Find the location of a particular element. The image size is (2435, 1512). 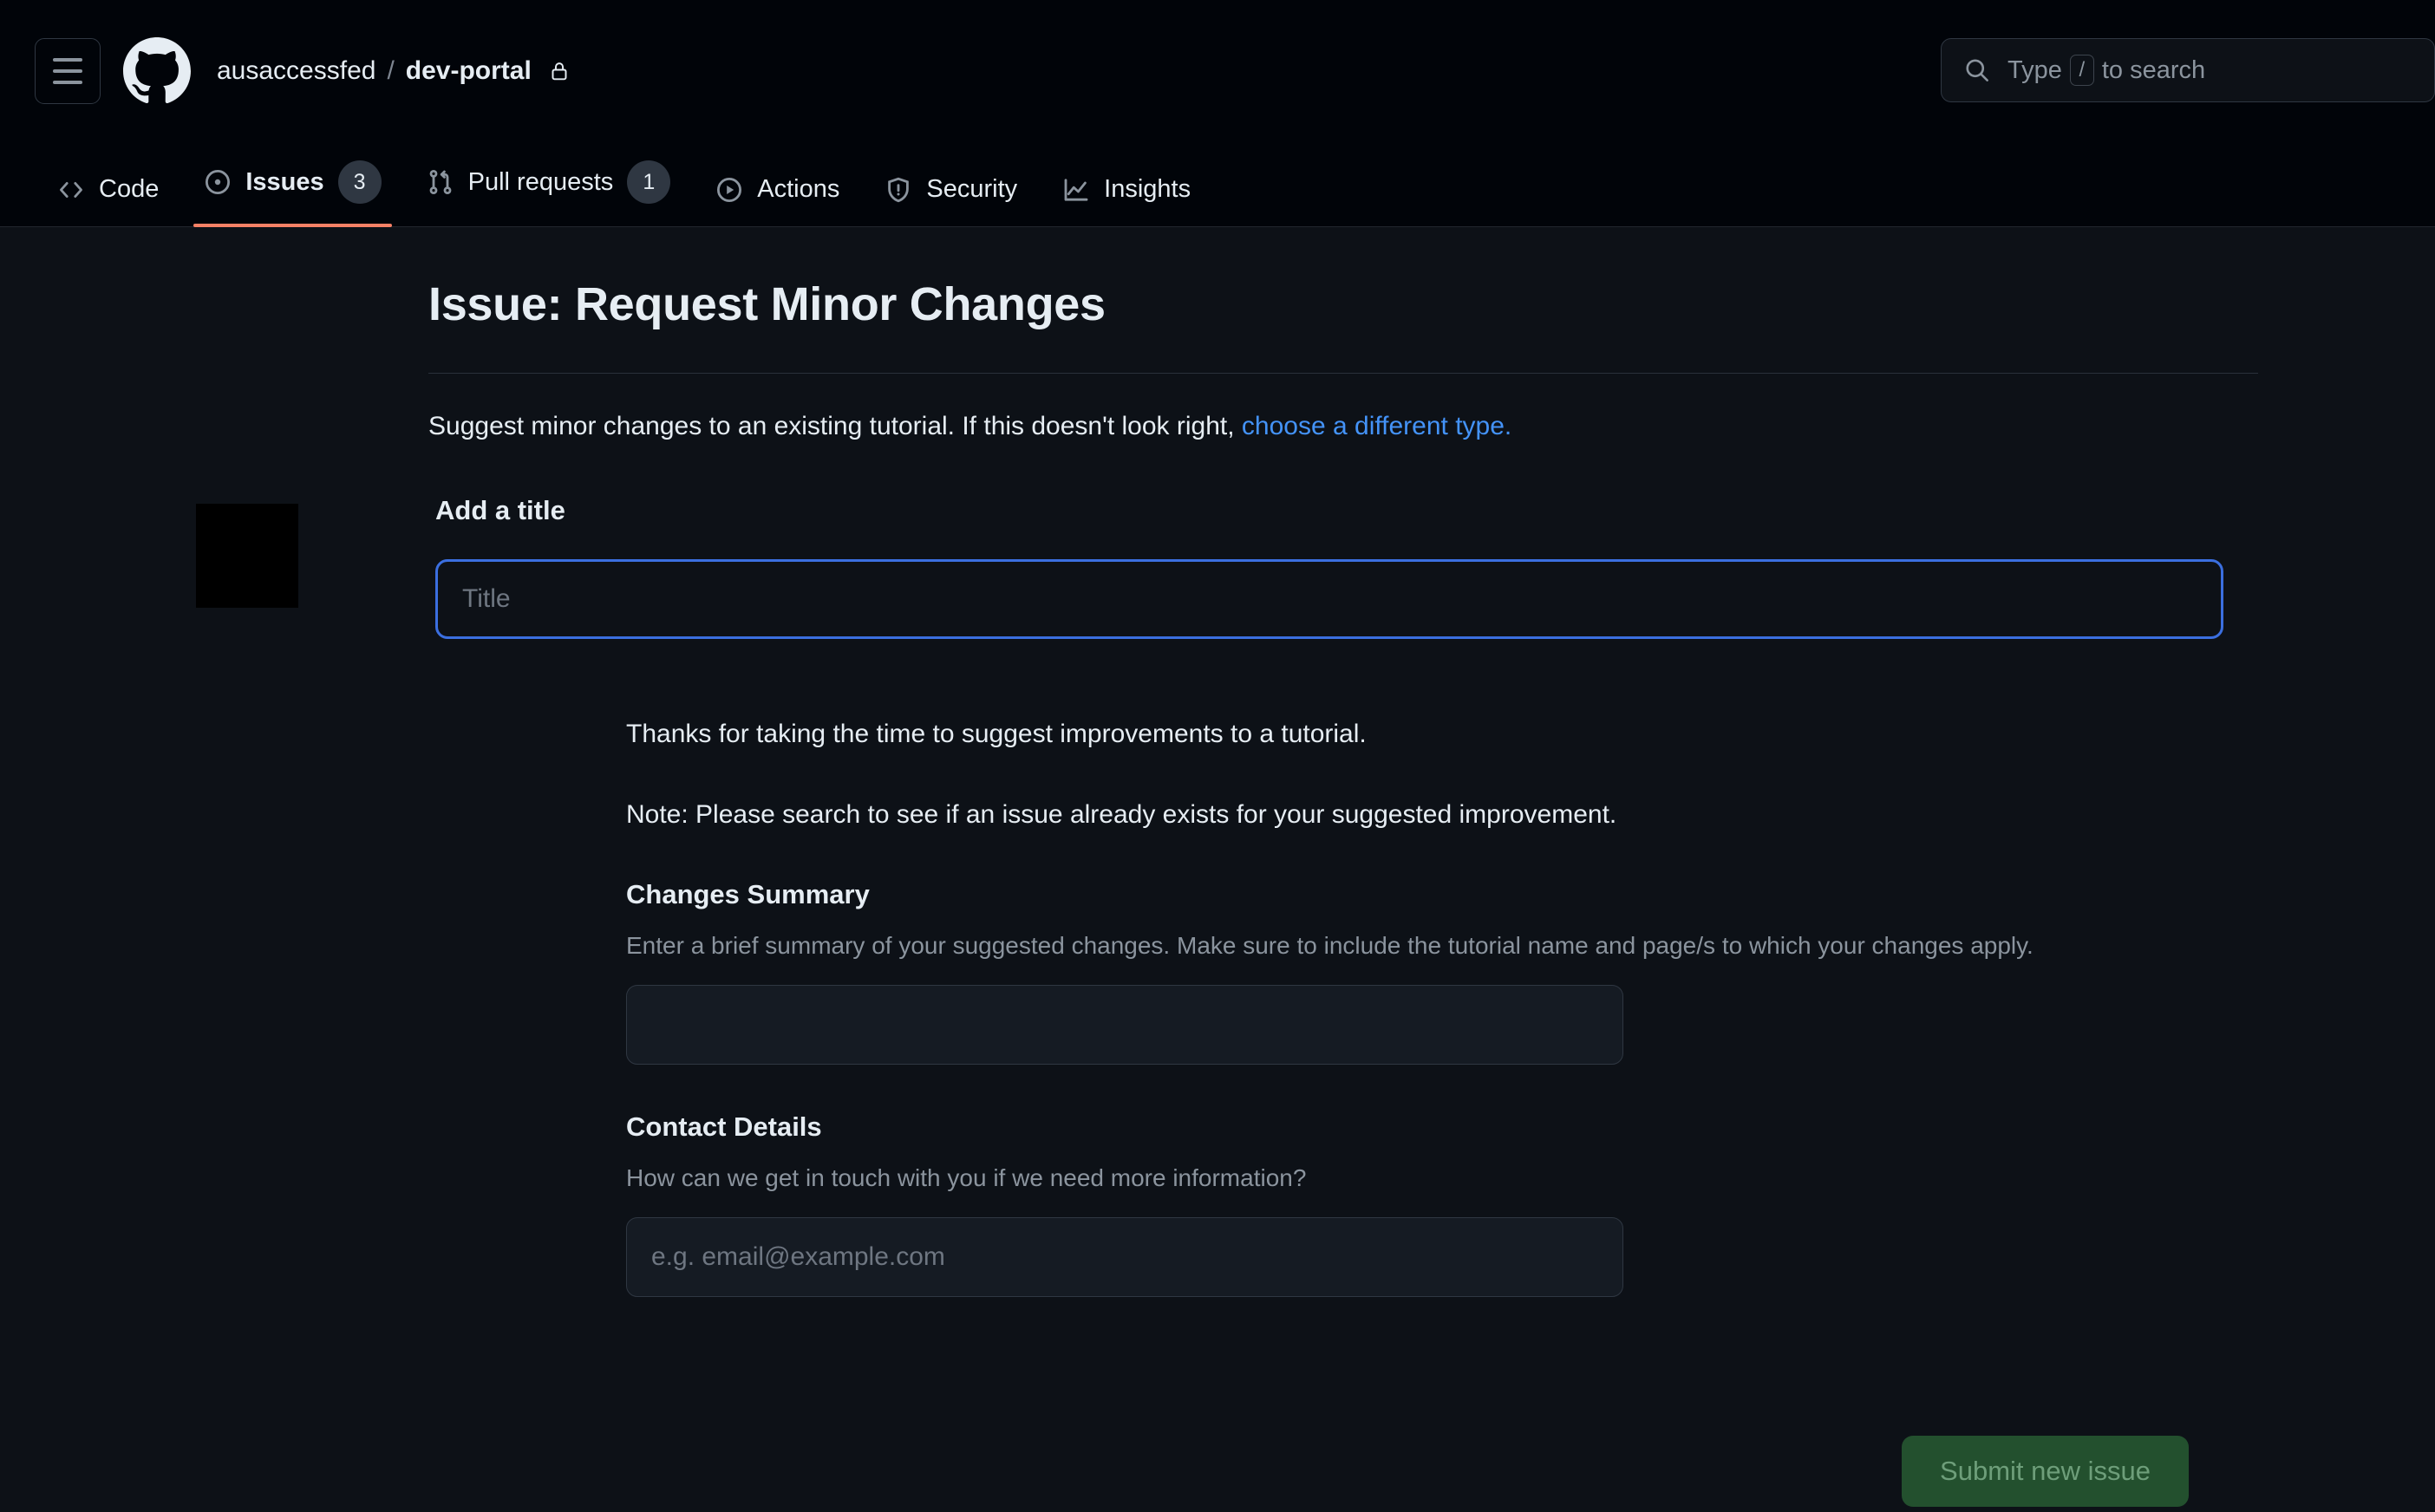

shield-icon is located at coordinates (899, 190).